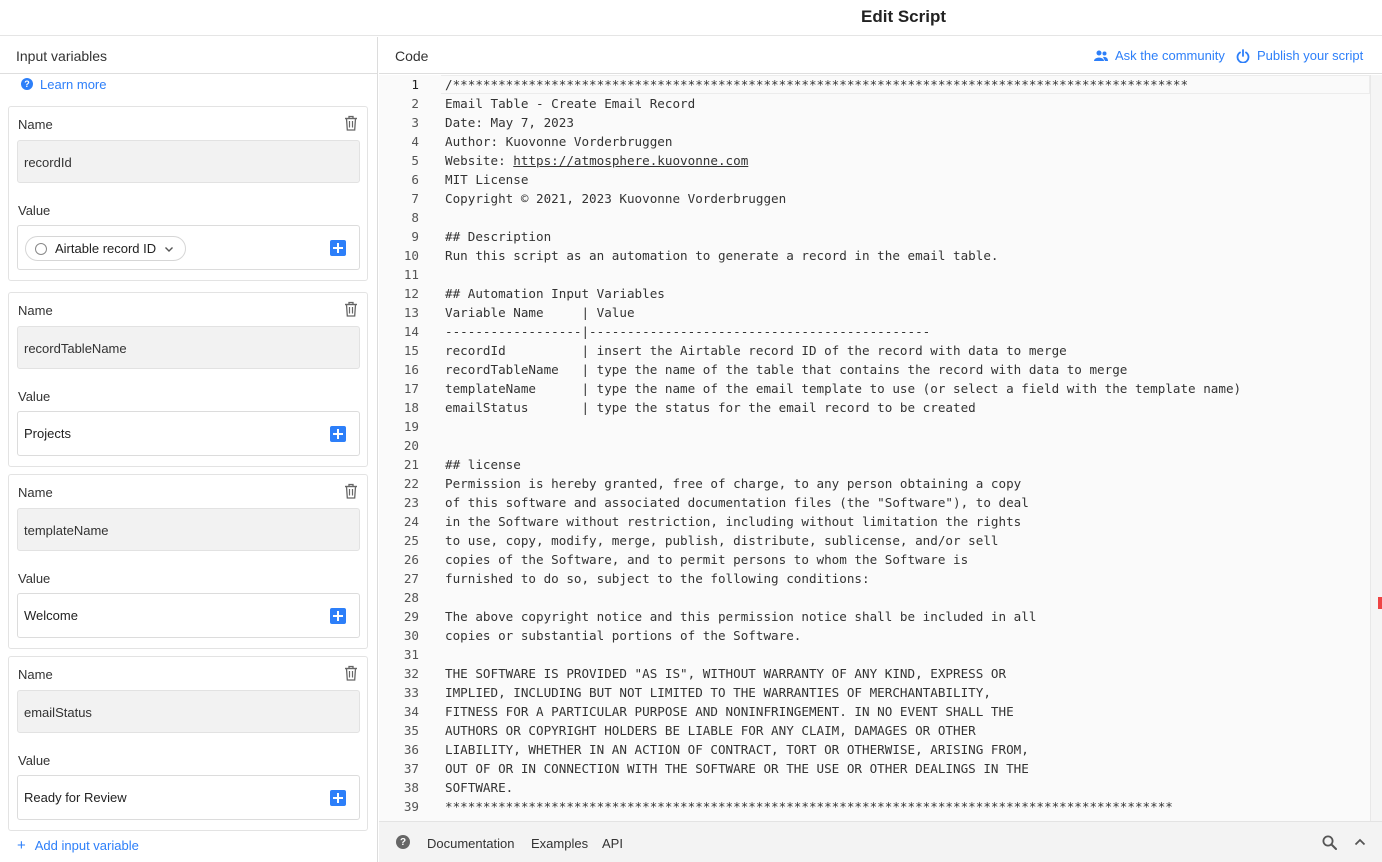 The height and width of the screenshot is (862, 1382). I want to click on chevron-up-icon, so click(1360, 842).